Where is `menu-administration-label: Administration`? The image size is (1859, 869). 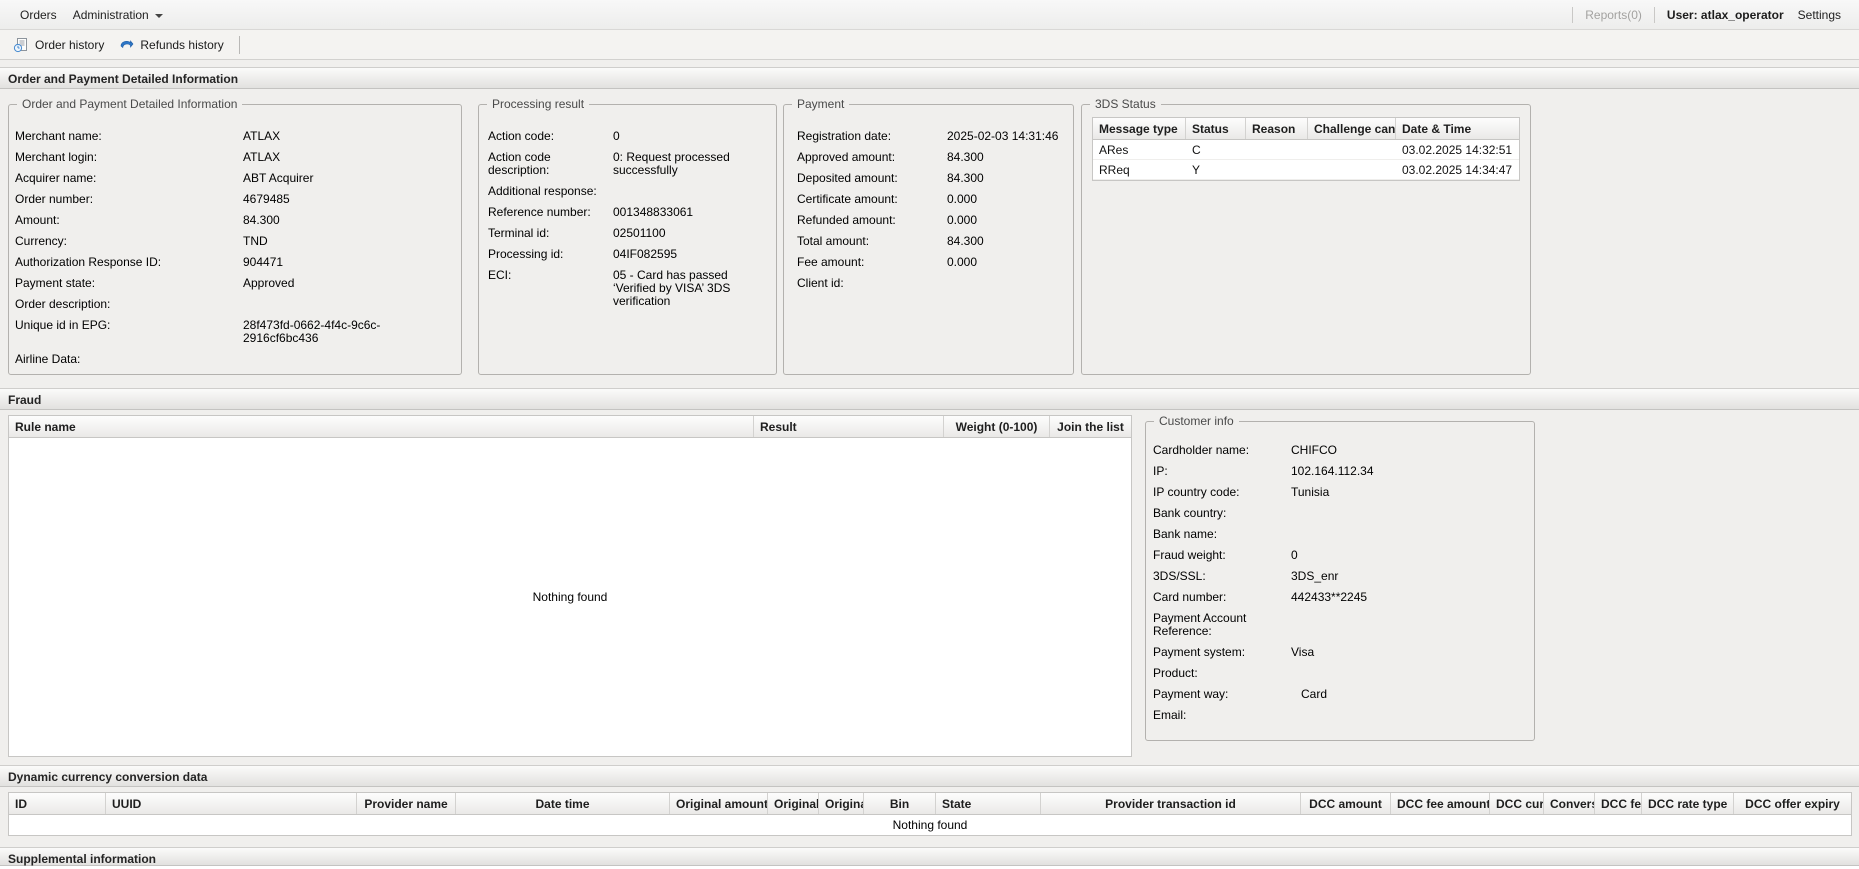
menu-administration-label: Administration is located at coordinates (110, 14).